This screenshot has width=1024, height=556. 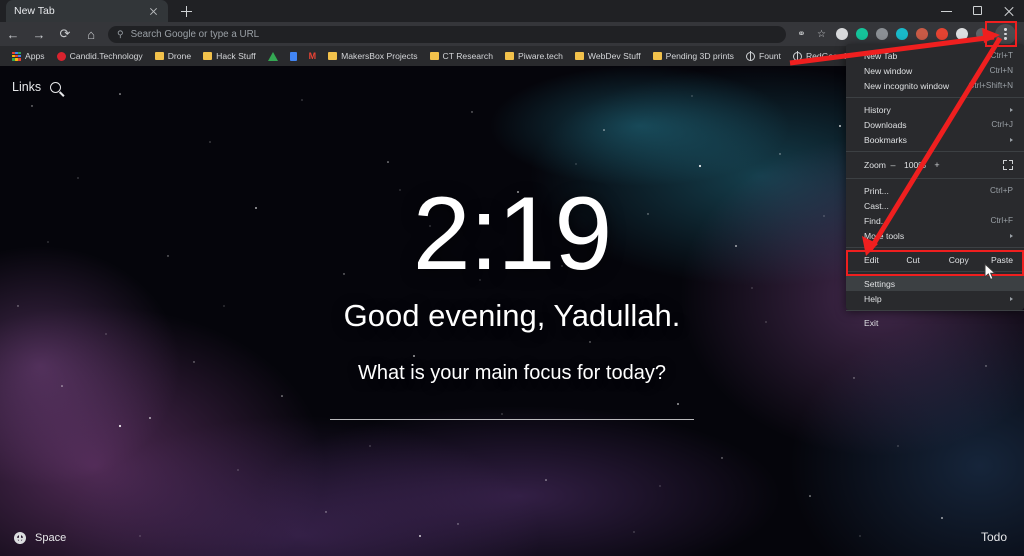 What do you see at coordinates (914, 165) in the screenshot?
I see `zoom-level-value: 100%` at bounding box center [914, 165].